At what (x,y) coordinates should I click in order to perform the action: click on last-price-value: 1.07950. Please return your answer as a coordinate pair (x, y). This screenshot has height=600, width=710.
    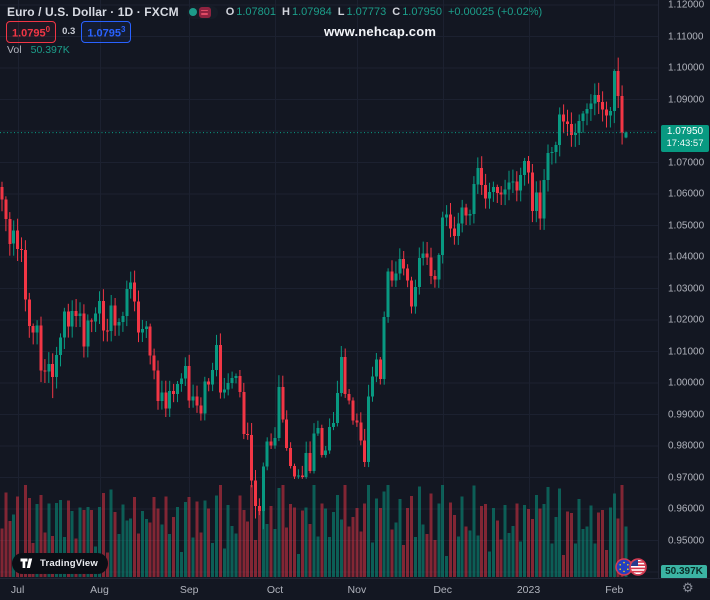
    Looking at the image, I should click on (685, 131).